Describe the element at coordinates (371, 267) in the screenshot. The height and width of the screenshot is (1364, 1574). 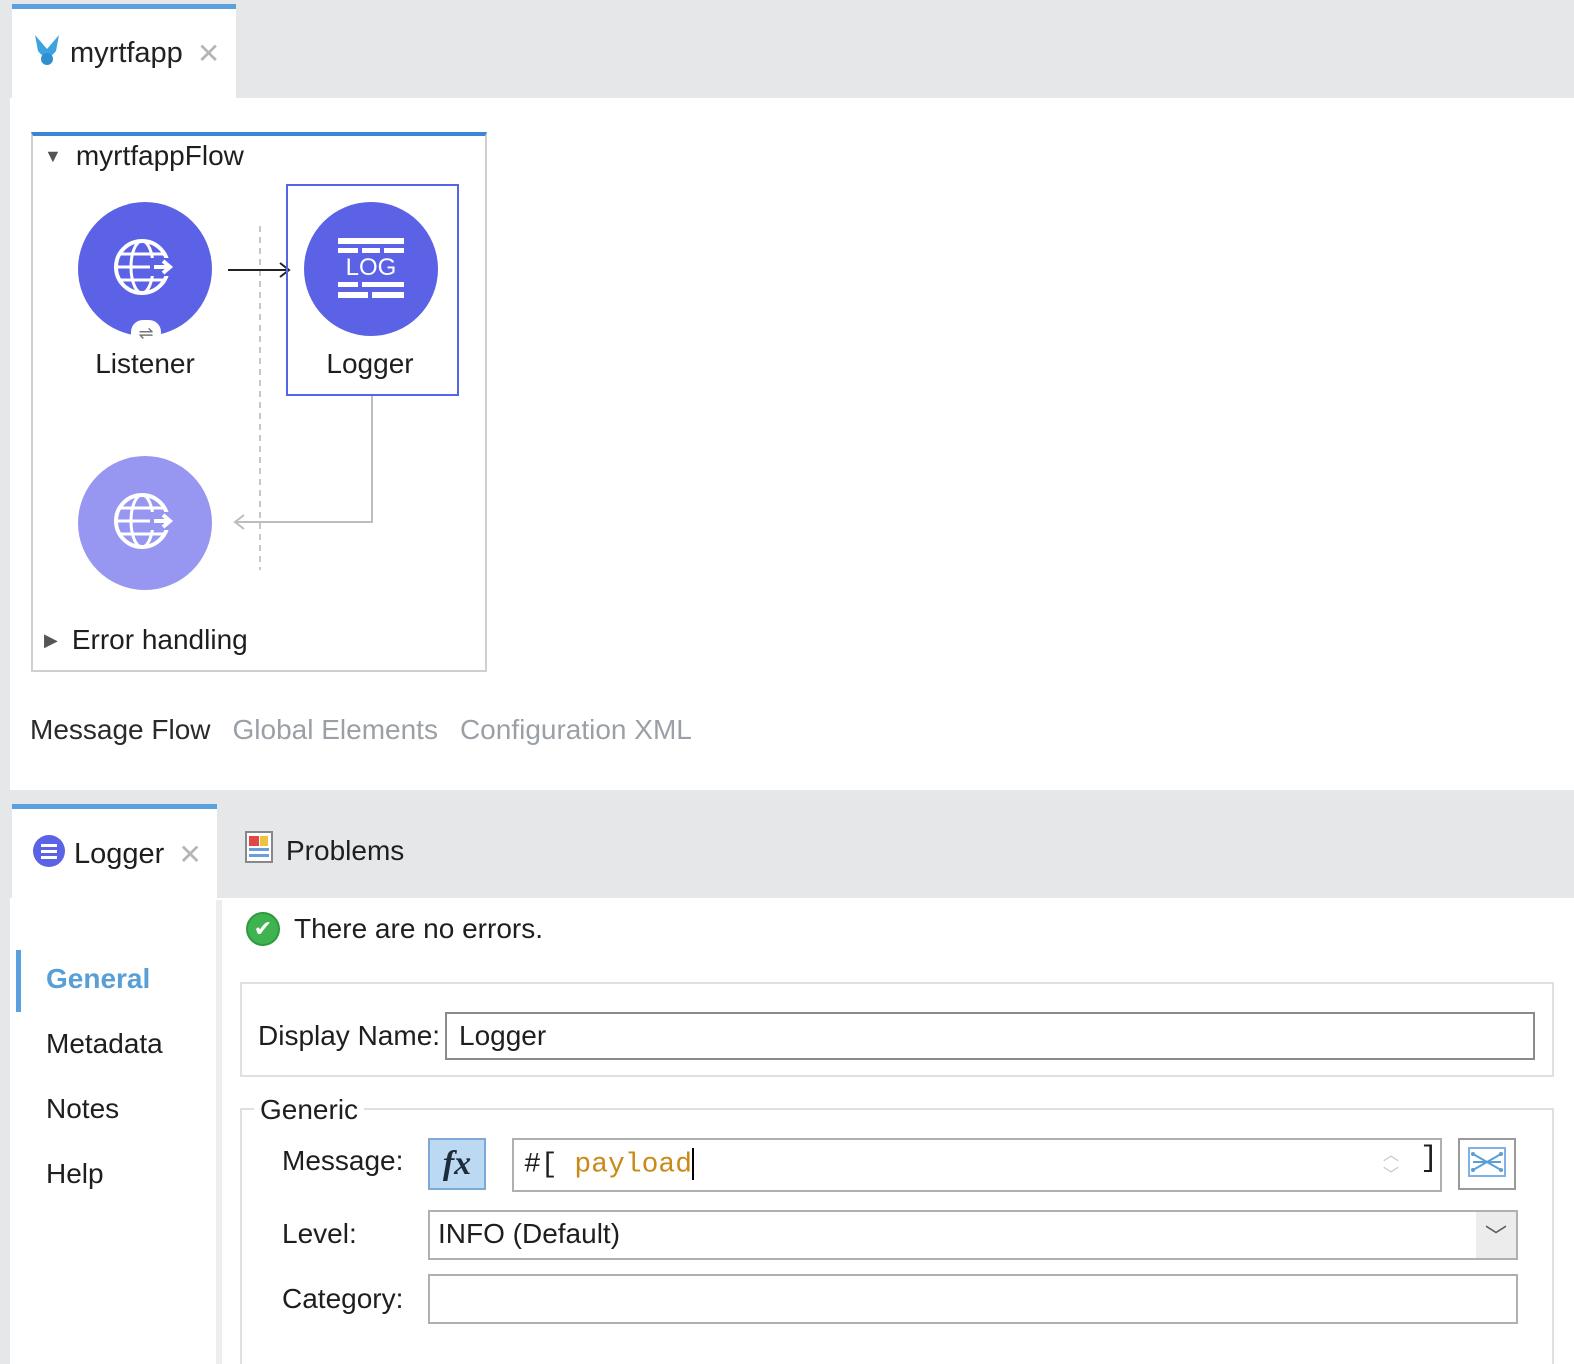
I see `log-icon-text: LOG` at that location.